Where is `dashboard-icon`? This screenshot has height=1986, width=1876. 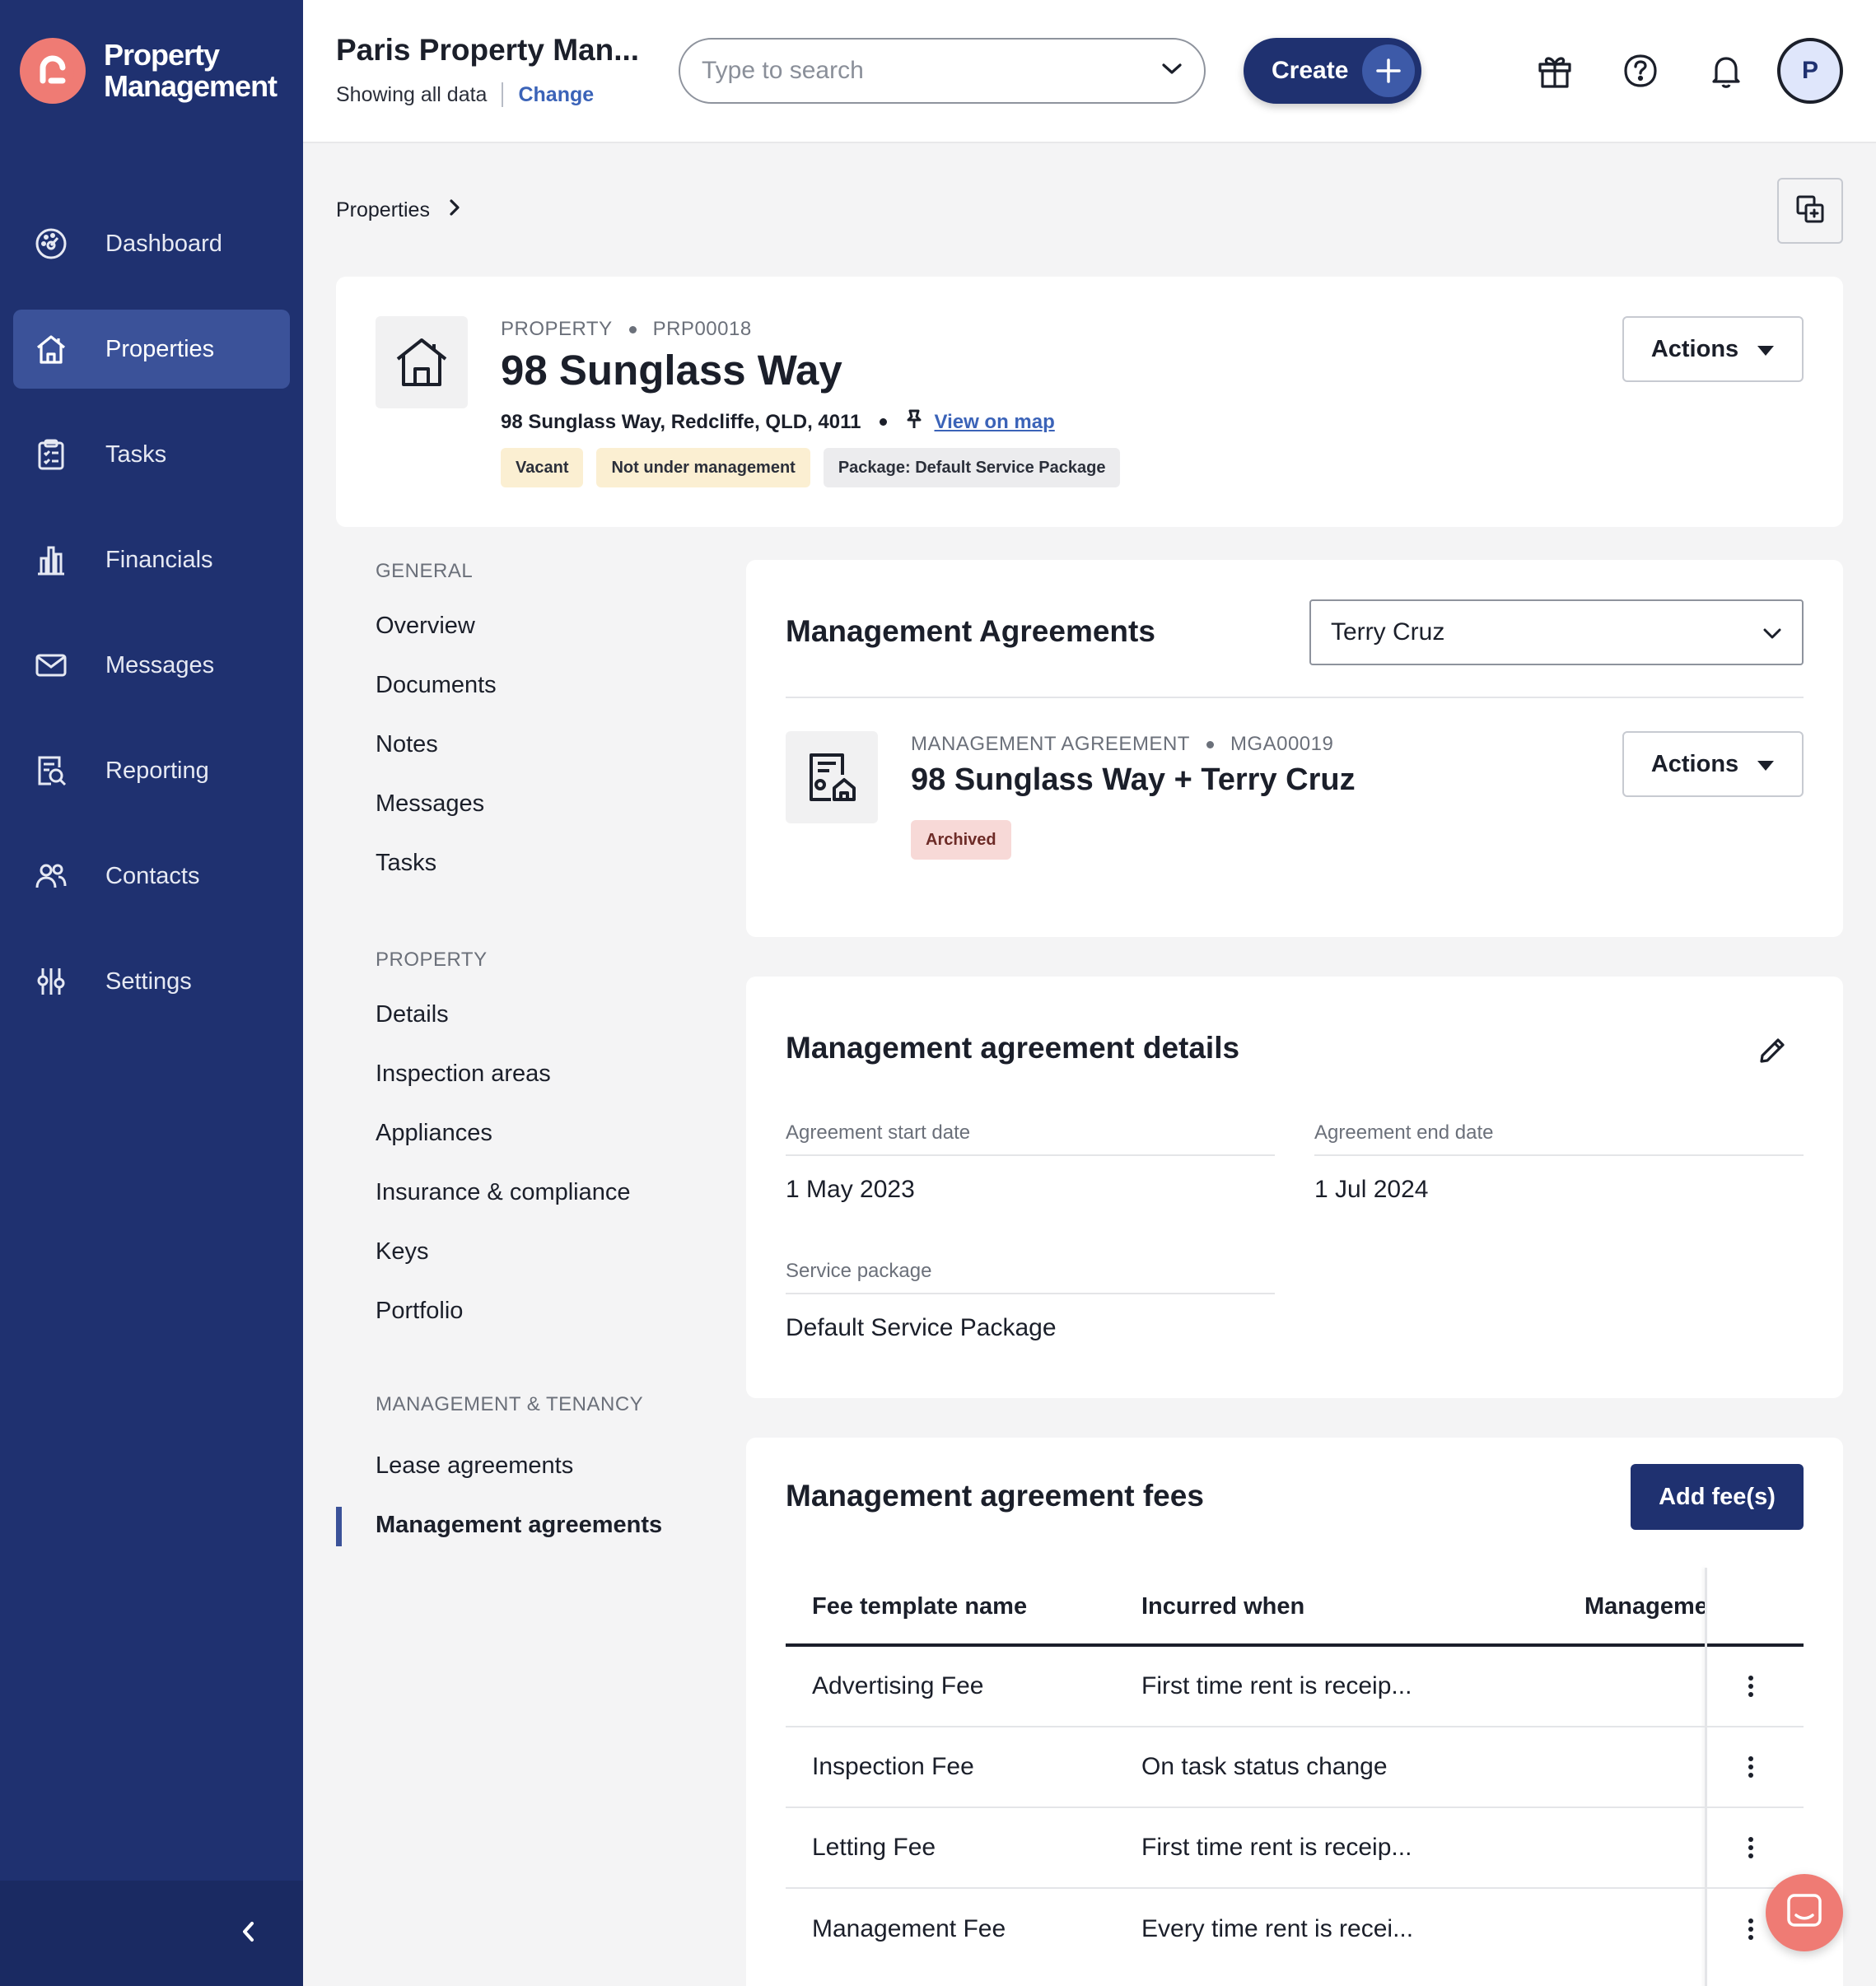 dashboard-icon is located at coordinates (51, 244).